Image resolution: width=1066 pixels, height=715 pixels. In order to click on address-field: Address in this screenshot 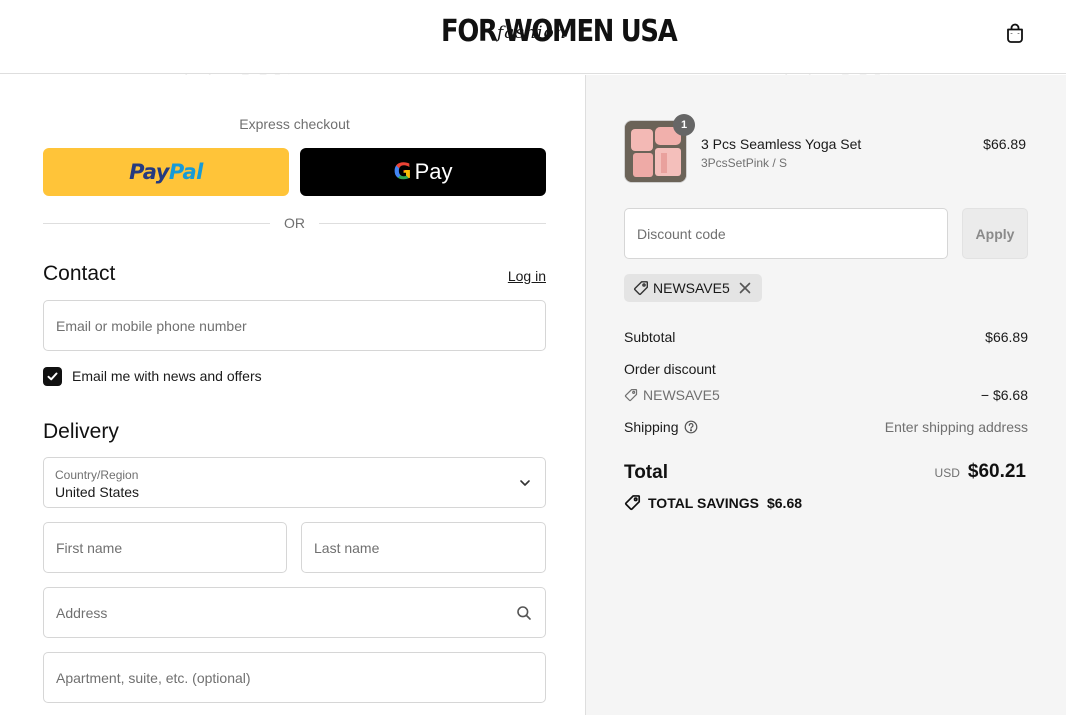, I will do `click(294, 612)`.